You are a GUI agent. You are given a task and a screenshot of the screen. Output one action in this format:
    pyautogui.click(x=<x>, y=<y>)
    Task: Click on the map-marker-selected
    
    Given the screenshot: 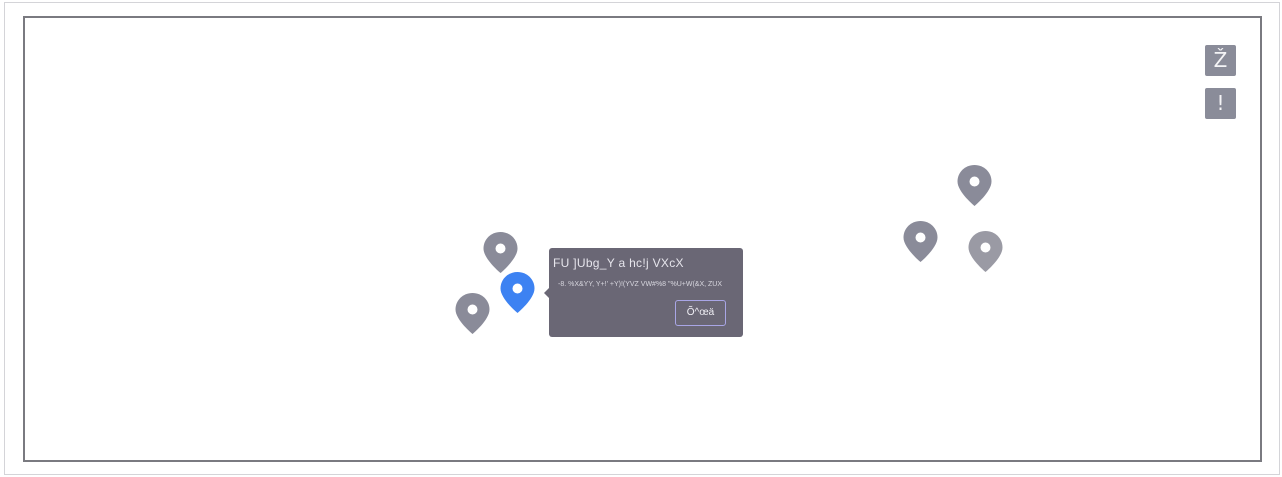 What is the action you would take?
    pyautogui.click(x=517, y=292)
    